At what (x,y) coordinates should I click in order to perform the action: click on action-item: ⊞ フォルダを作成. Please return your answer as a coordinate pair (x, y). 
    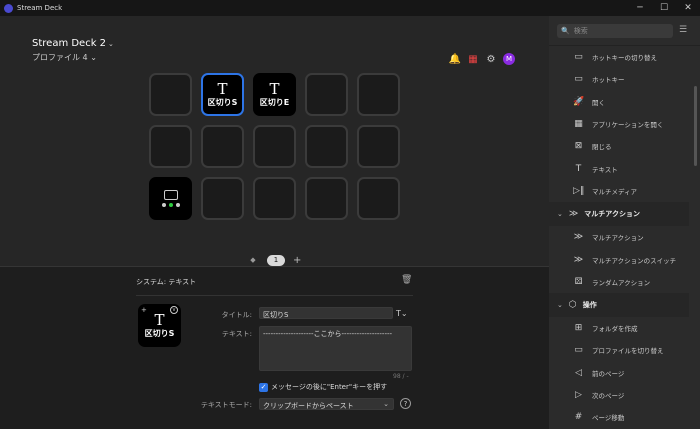
    Looking at the image, I should click on (619, 328).